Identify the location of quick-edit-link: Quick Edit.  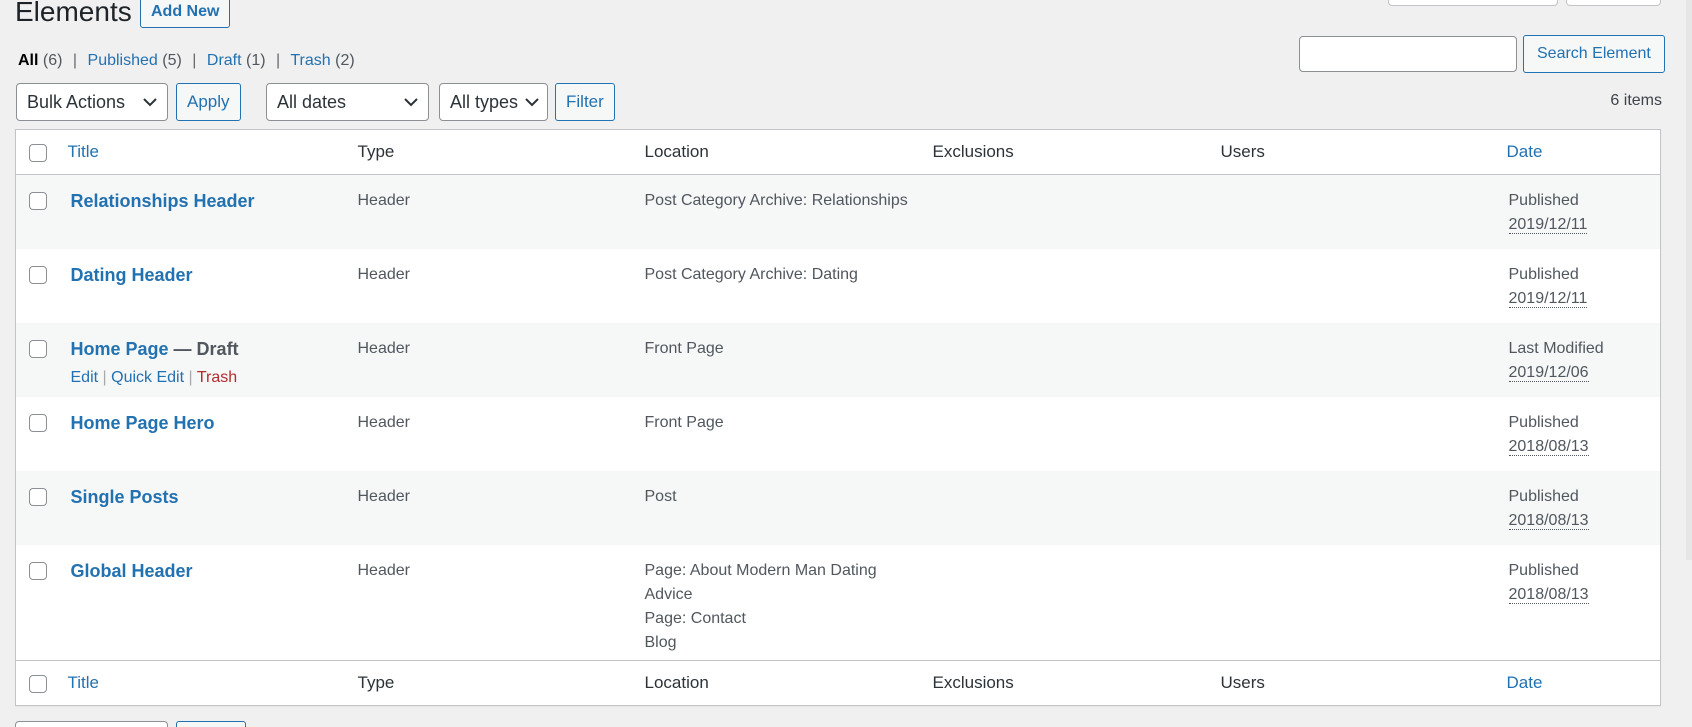
(147, 377).